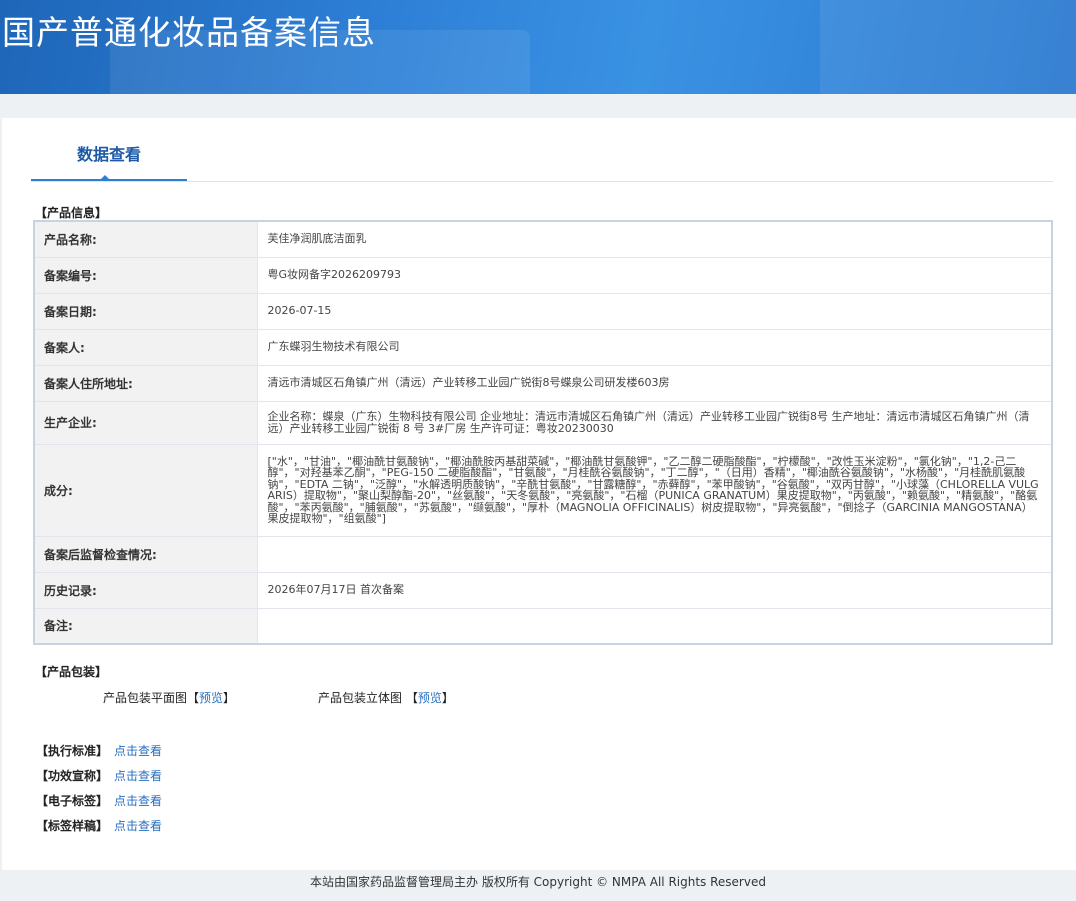  I want to click on electronic-label-label: 【电子标签】, so click(72, 801).